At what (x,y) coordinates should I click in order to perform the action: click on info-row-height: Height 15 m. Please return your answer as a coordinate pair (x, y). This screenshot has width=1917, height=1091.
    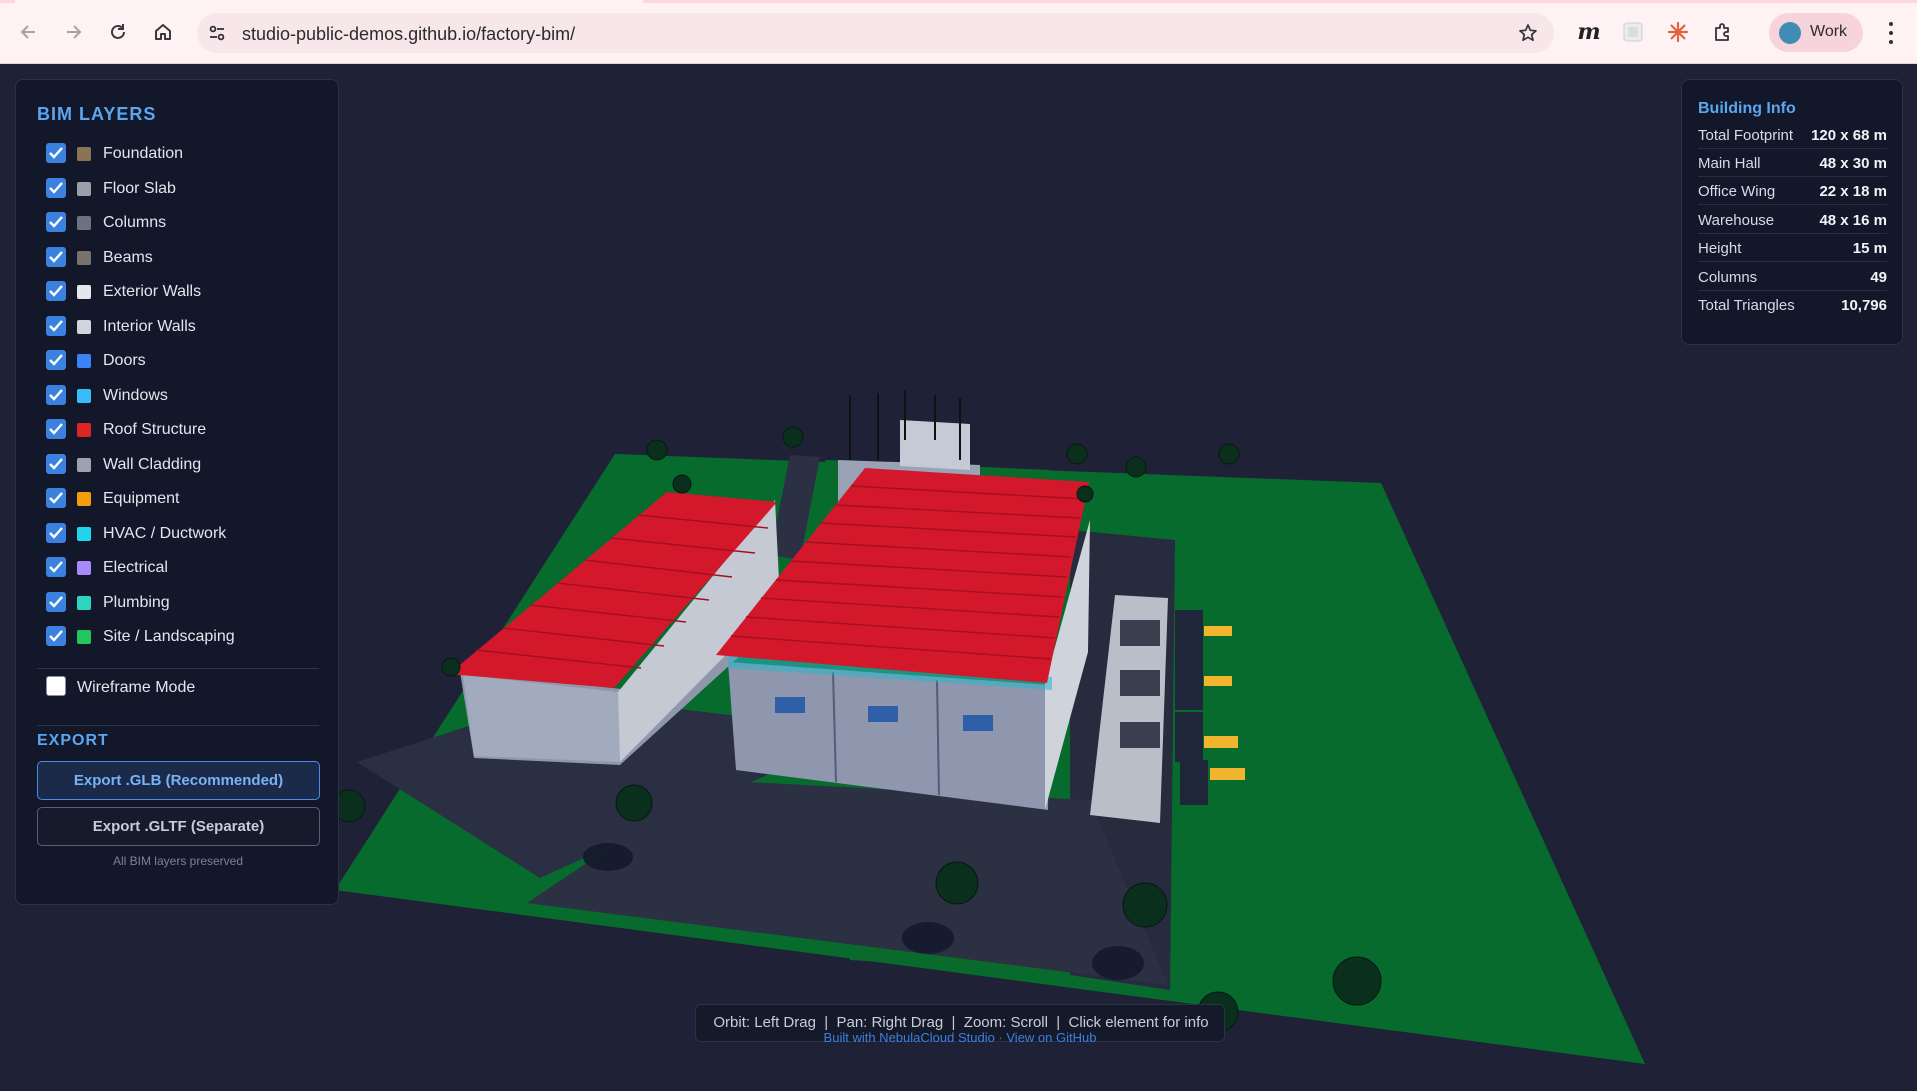
    Looking at the image, I should click on (1792, 248).